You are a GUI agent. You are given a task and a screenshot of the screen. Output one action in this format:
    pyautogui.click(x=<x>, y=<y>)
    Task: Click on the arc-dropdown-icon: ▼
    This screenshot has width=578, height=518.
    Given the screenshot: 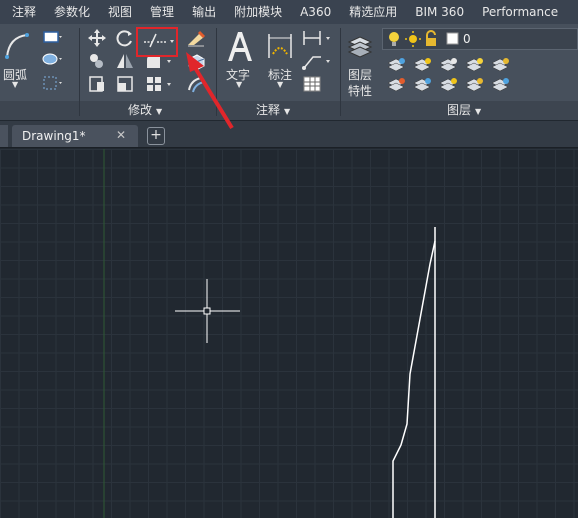 What is the action you would take?
    pyautogui.click(x=15, y=84)
    